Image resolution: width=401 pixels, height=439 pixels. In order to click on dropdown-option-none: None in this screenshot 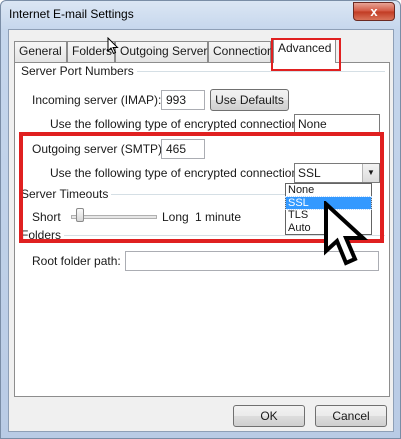, I will do `click(328, 190)`.